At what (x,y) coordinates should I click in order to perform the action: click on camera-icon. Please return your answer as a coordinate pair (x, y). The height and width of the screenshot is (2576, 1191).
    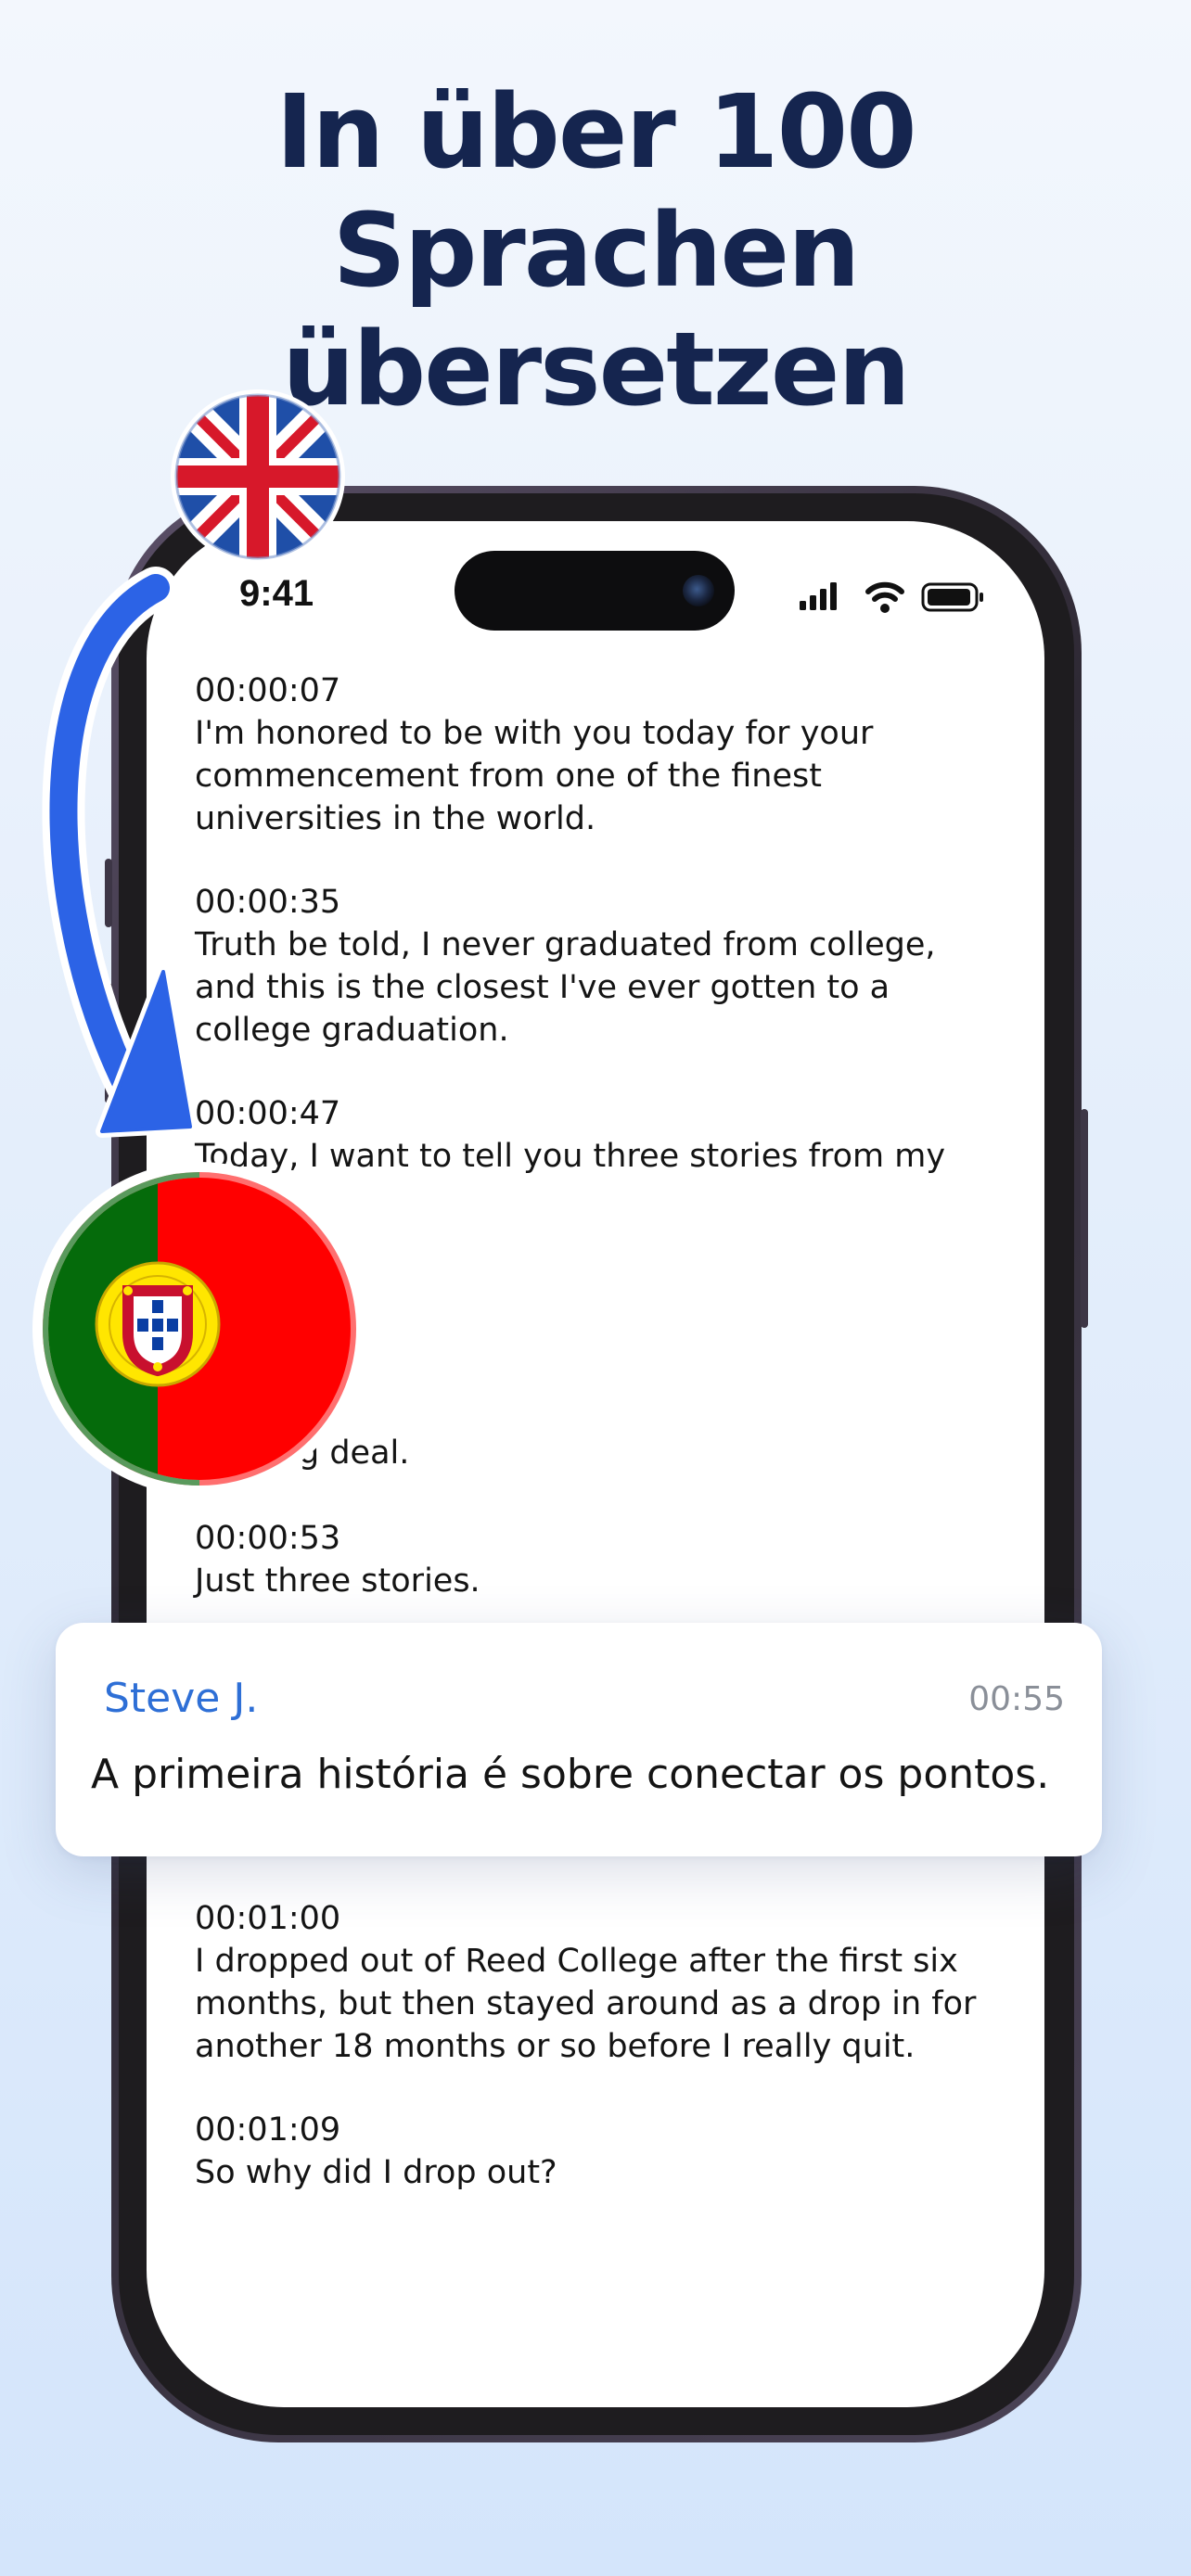
    Looking at the image, I should click on (699, 590).